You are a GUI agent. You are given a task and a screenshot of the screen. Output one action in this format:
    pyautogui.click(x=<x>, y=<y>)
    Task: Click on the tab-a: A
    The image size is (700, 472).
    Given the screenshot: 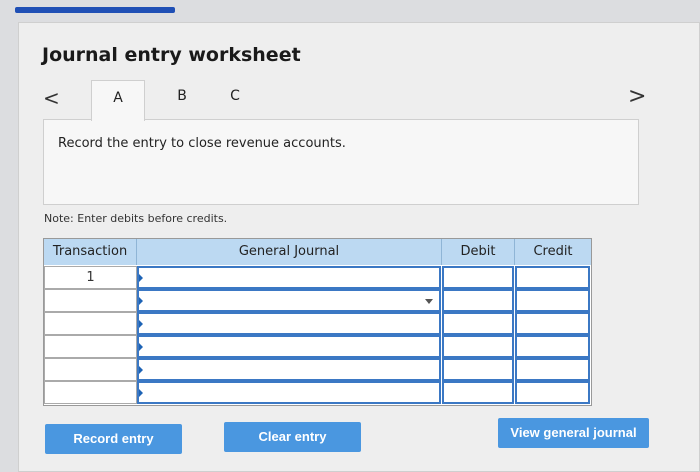 What is the action you would take?
    pyautogui.click(x=118, y=100)
    